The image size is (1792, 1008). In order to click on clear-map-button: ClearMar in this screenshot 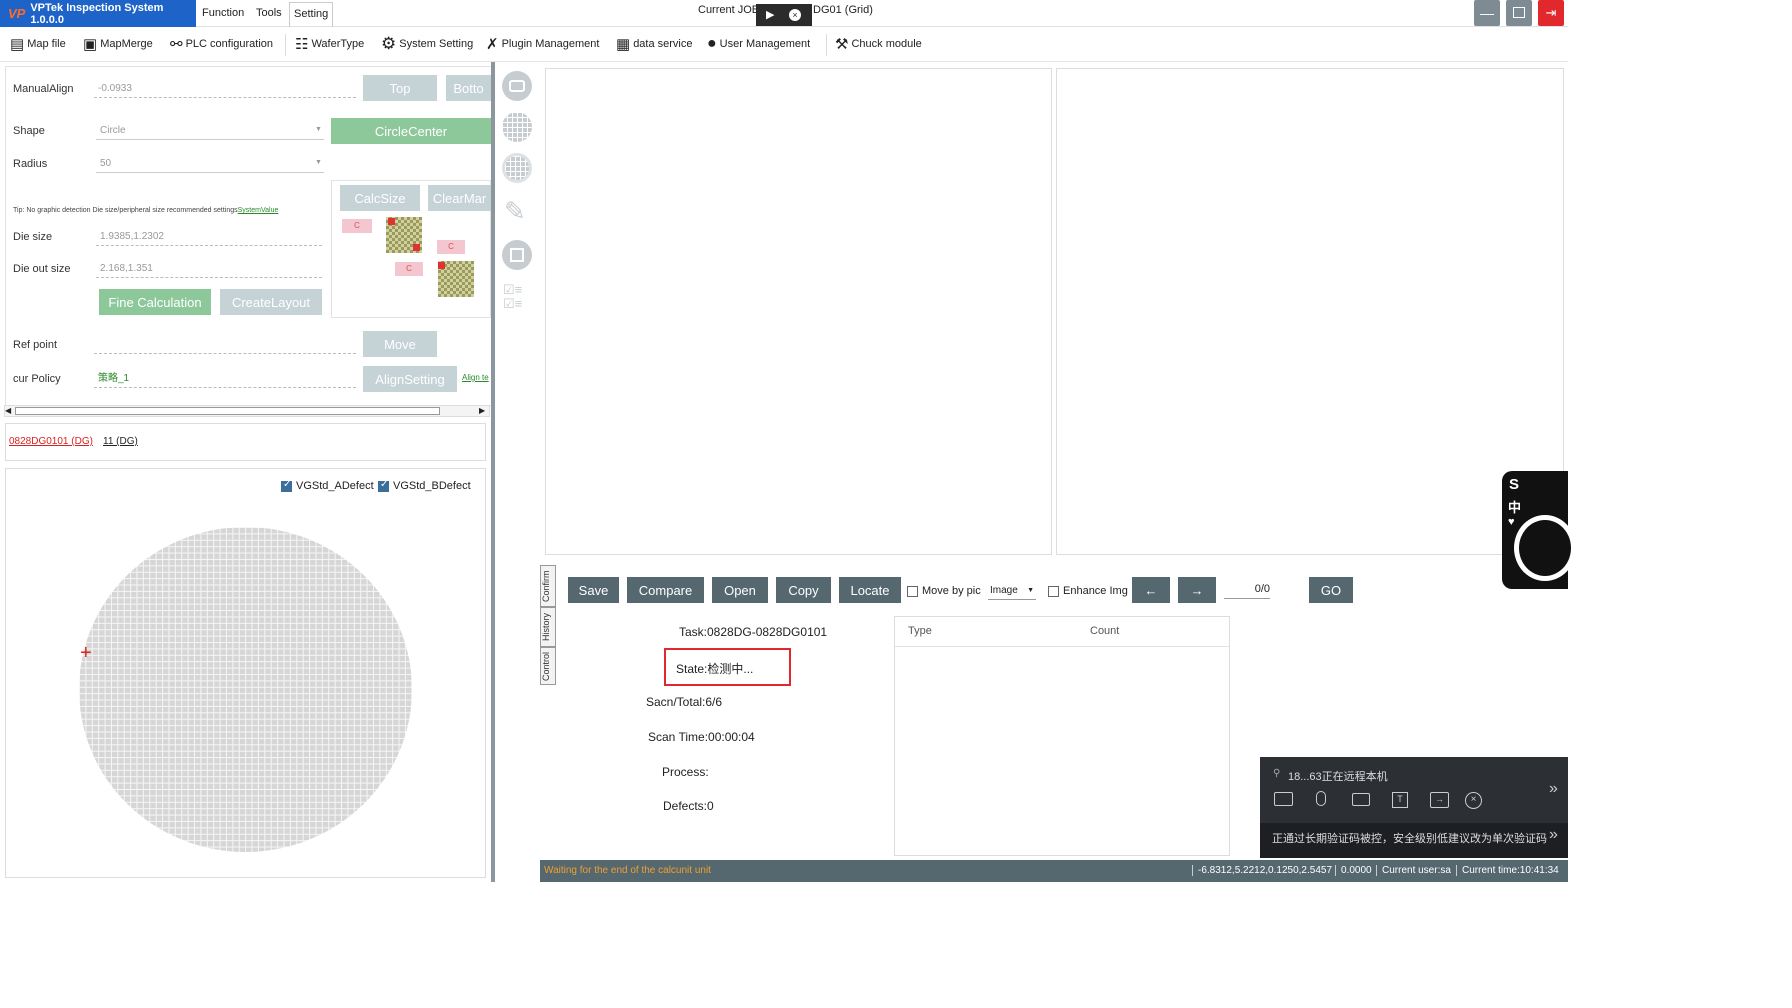, I will do `click(459, 198)`.